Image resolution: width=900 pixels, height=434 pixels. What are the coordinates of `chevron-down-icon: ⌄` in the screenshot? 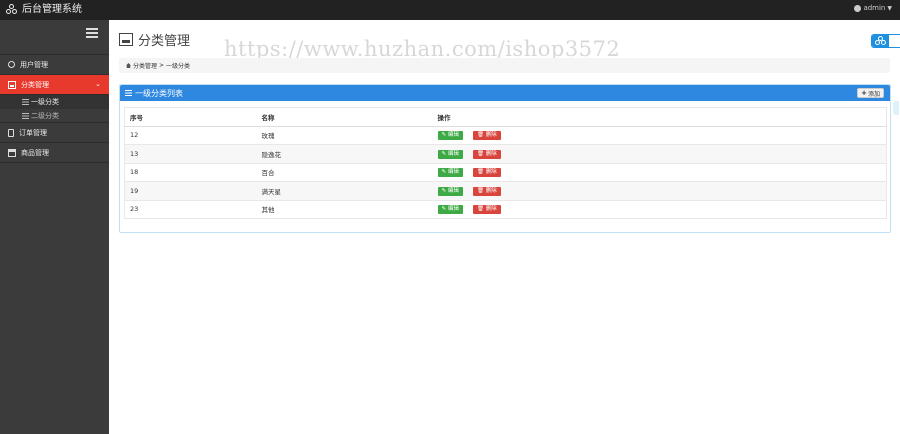 It's located at (98, 84).